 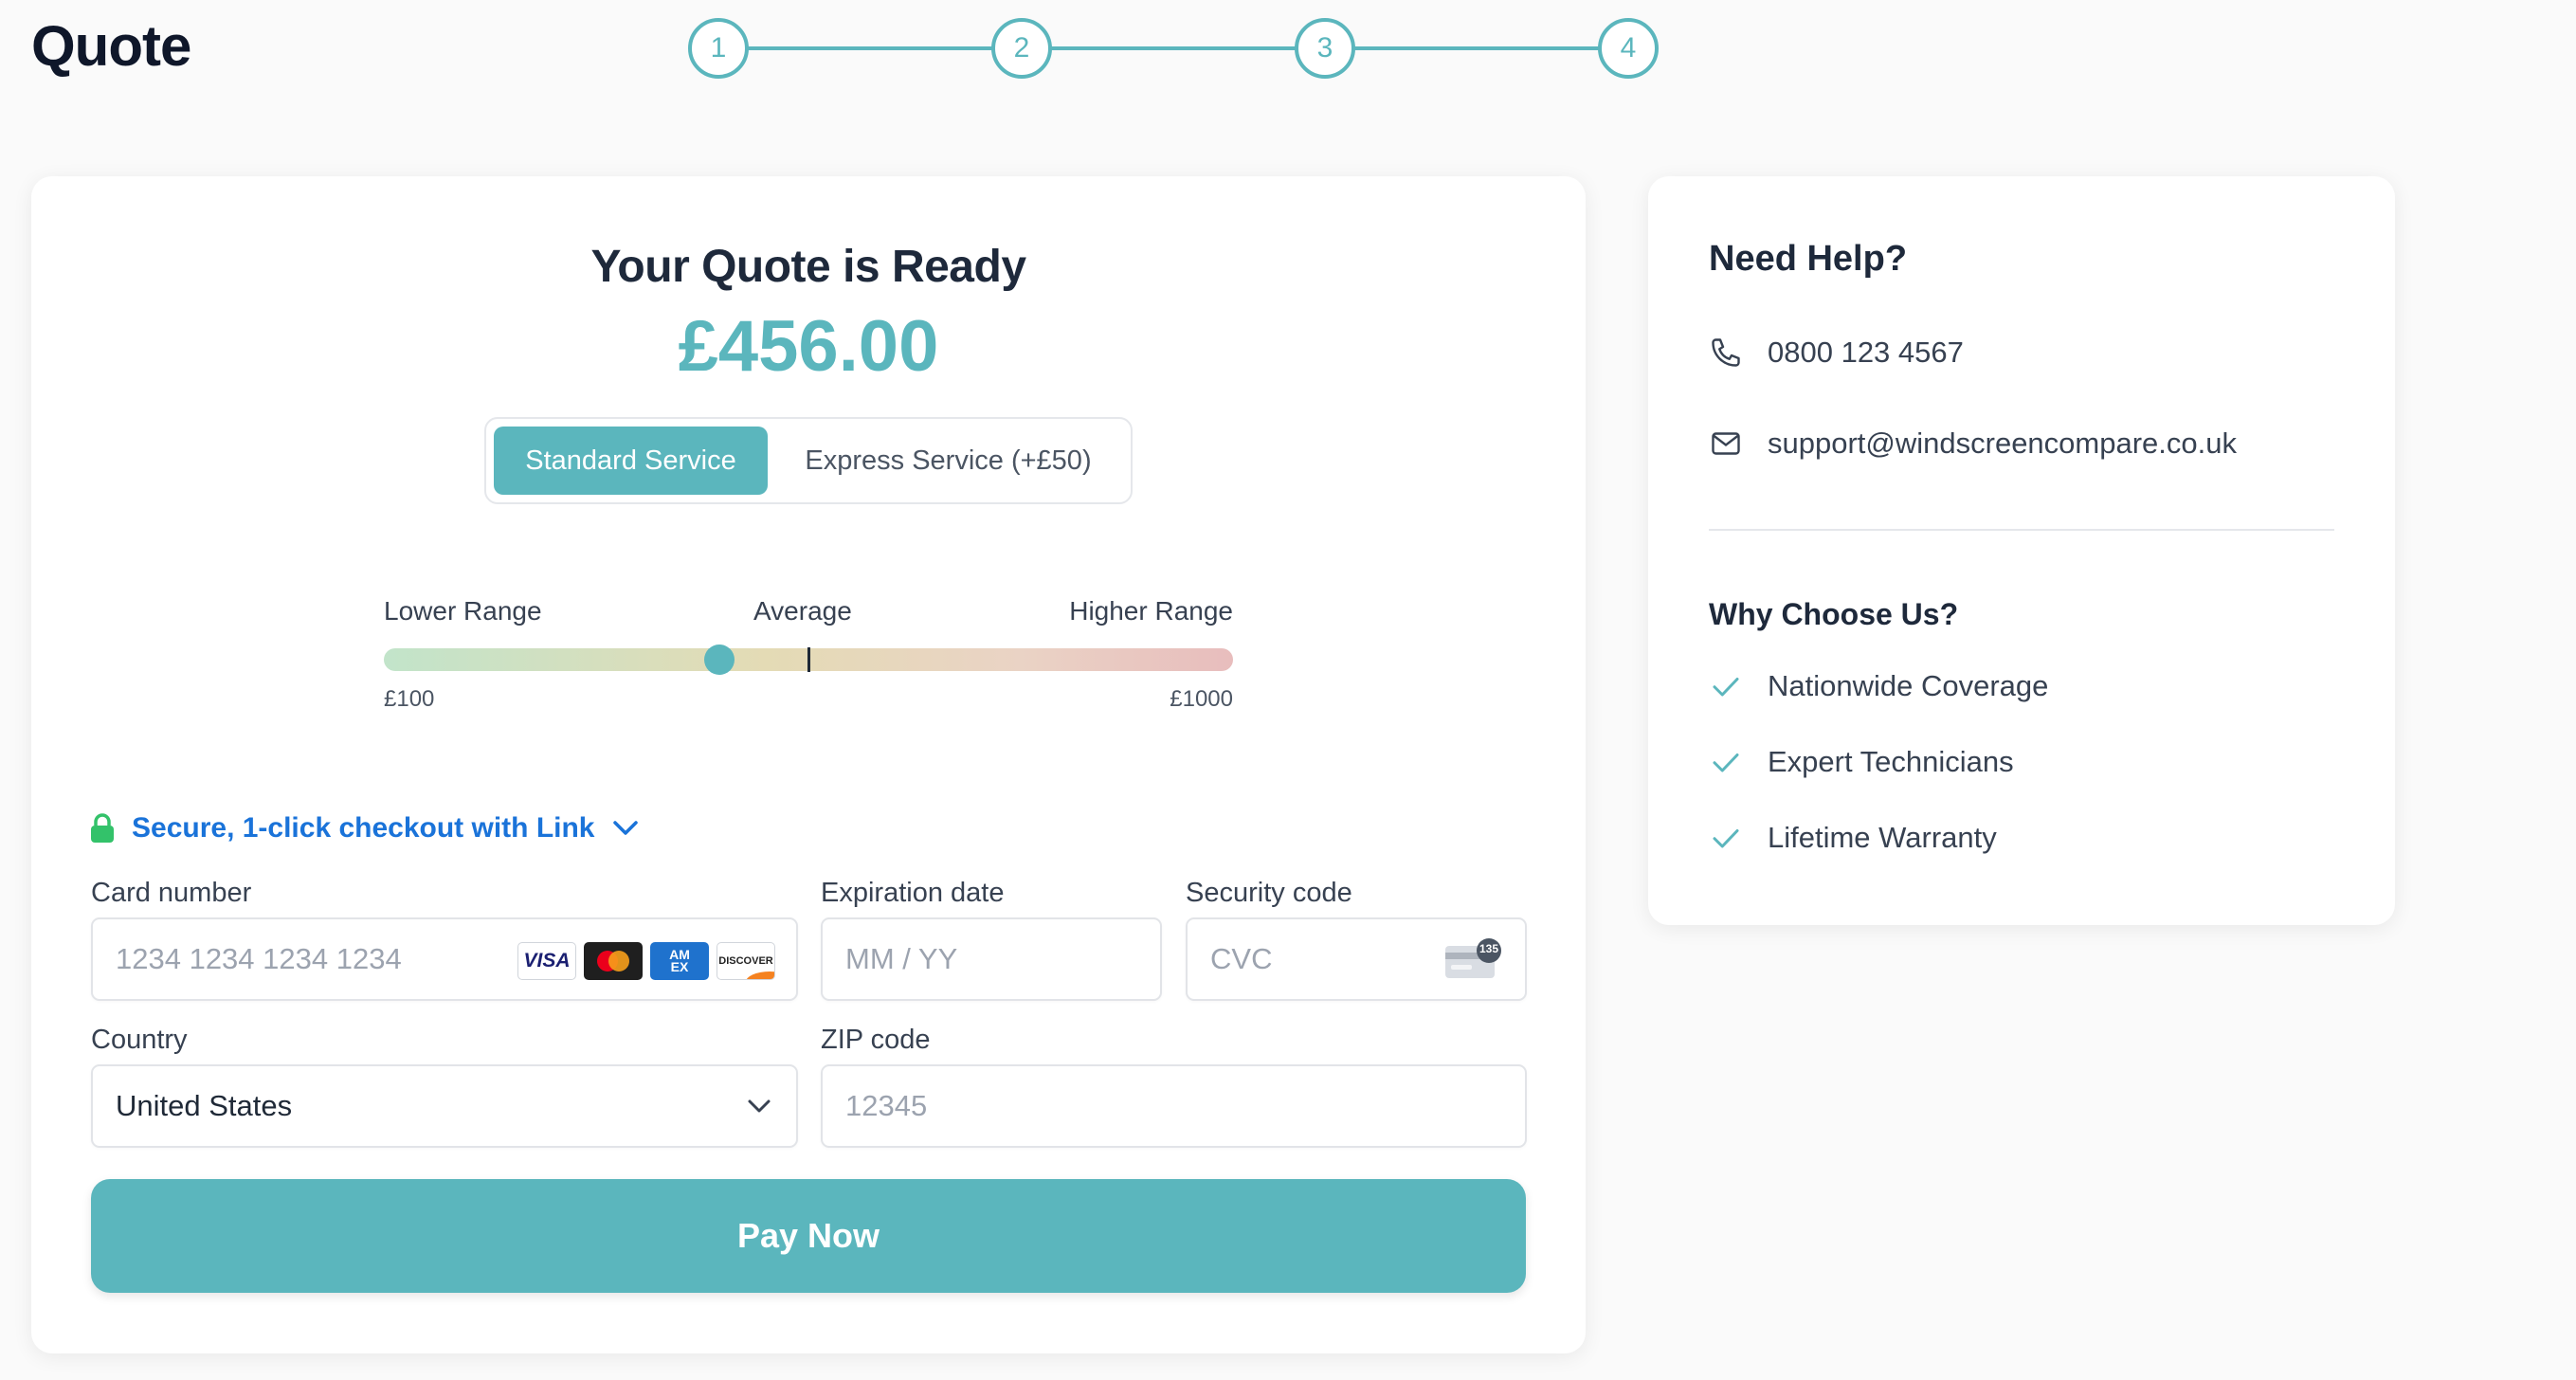 I want to click on security-code-placeholder: CVC, so click(x=1241, y=958).